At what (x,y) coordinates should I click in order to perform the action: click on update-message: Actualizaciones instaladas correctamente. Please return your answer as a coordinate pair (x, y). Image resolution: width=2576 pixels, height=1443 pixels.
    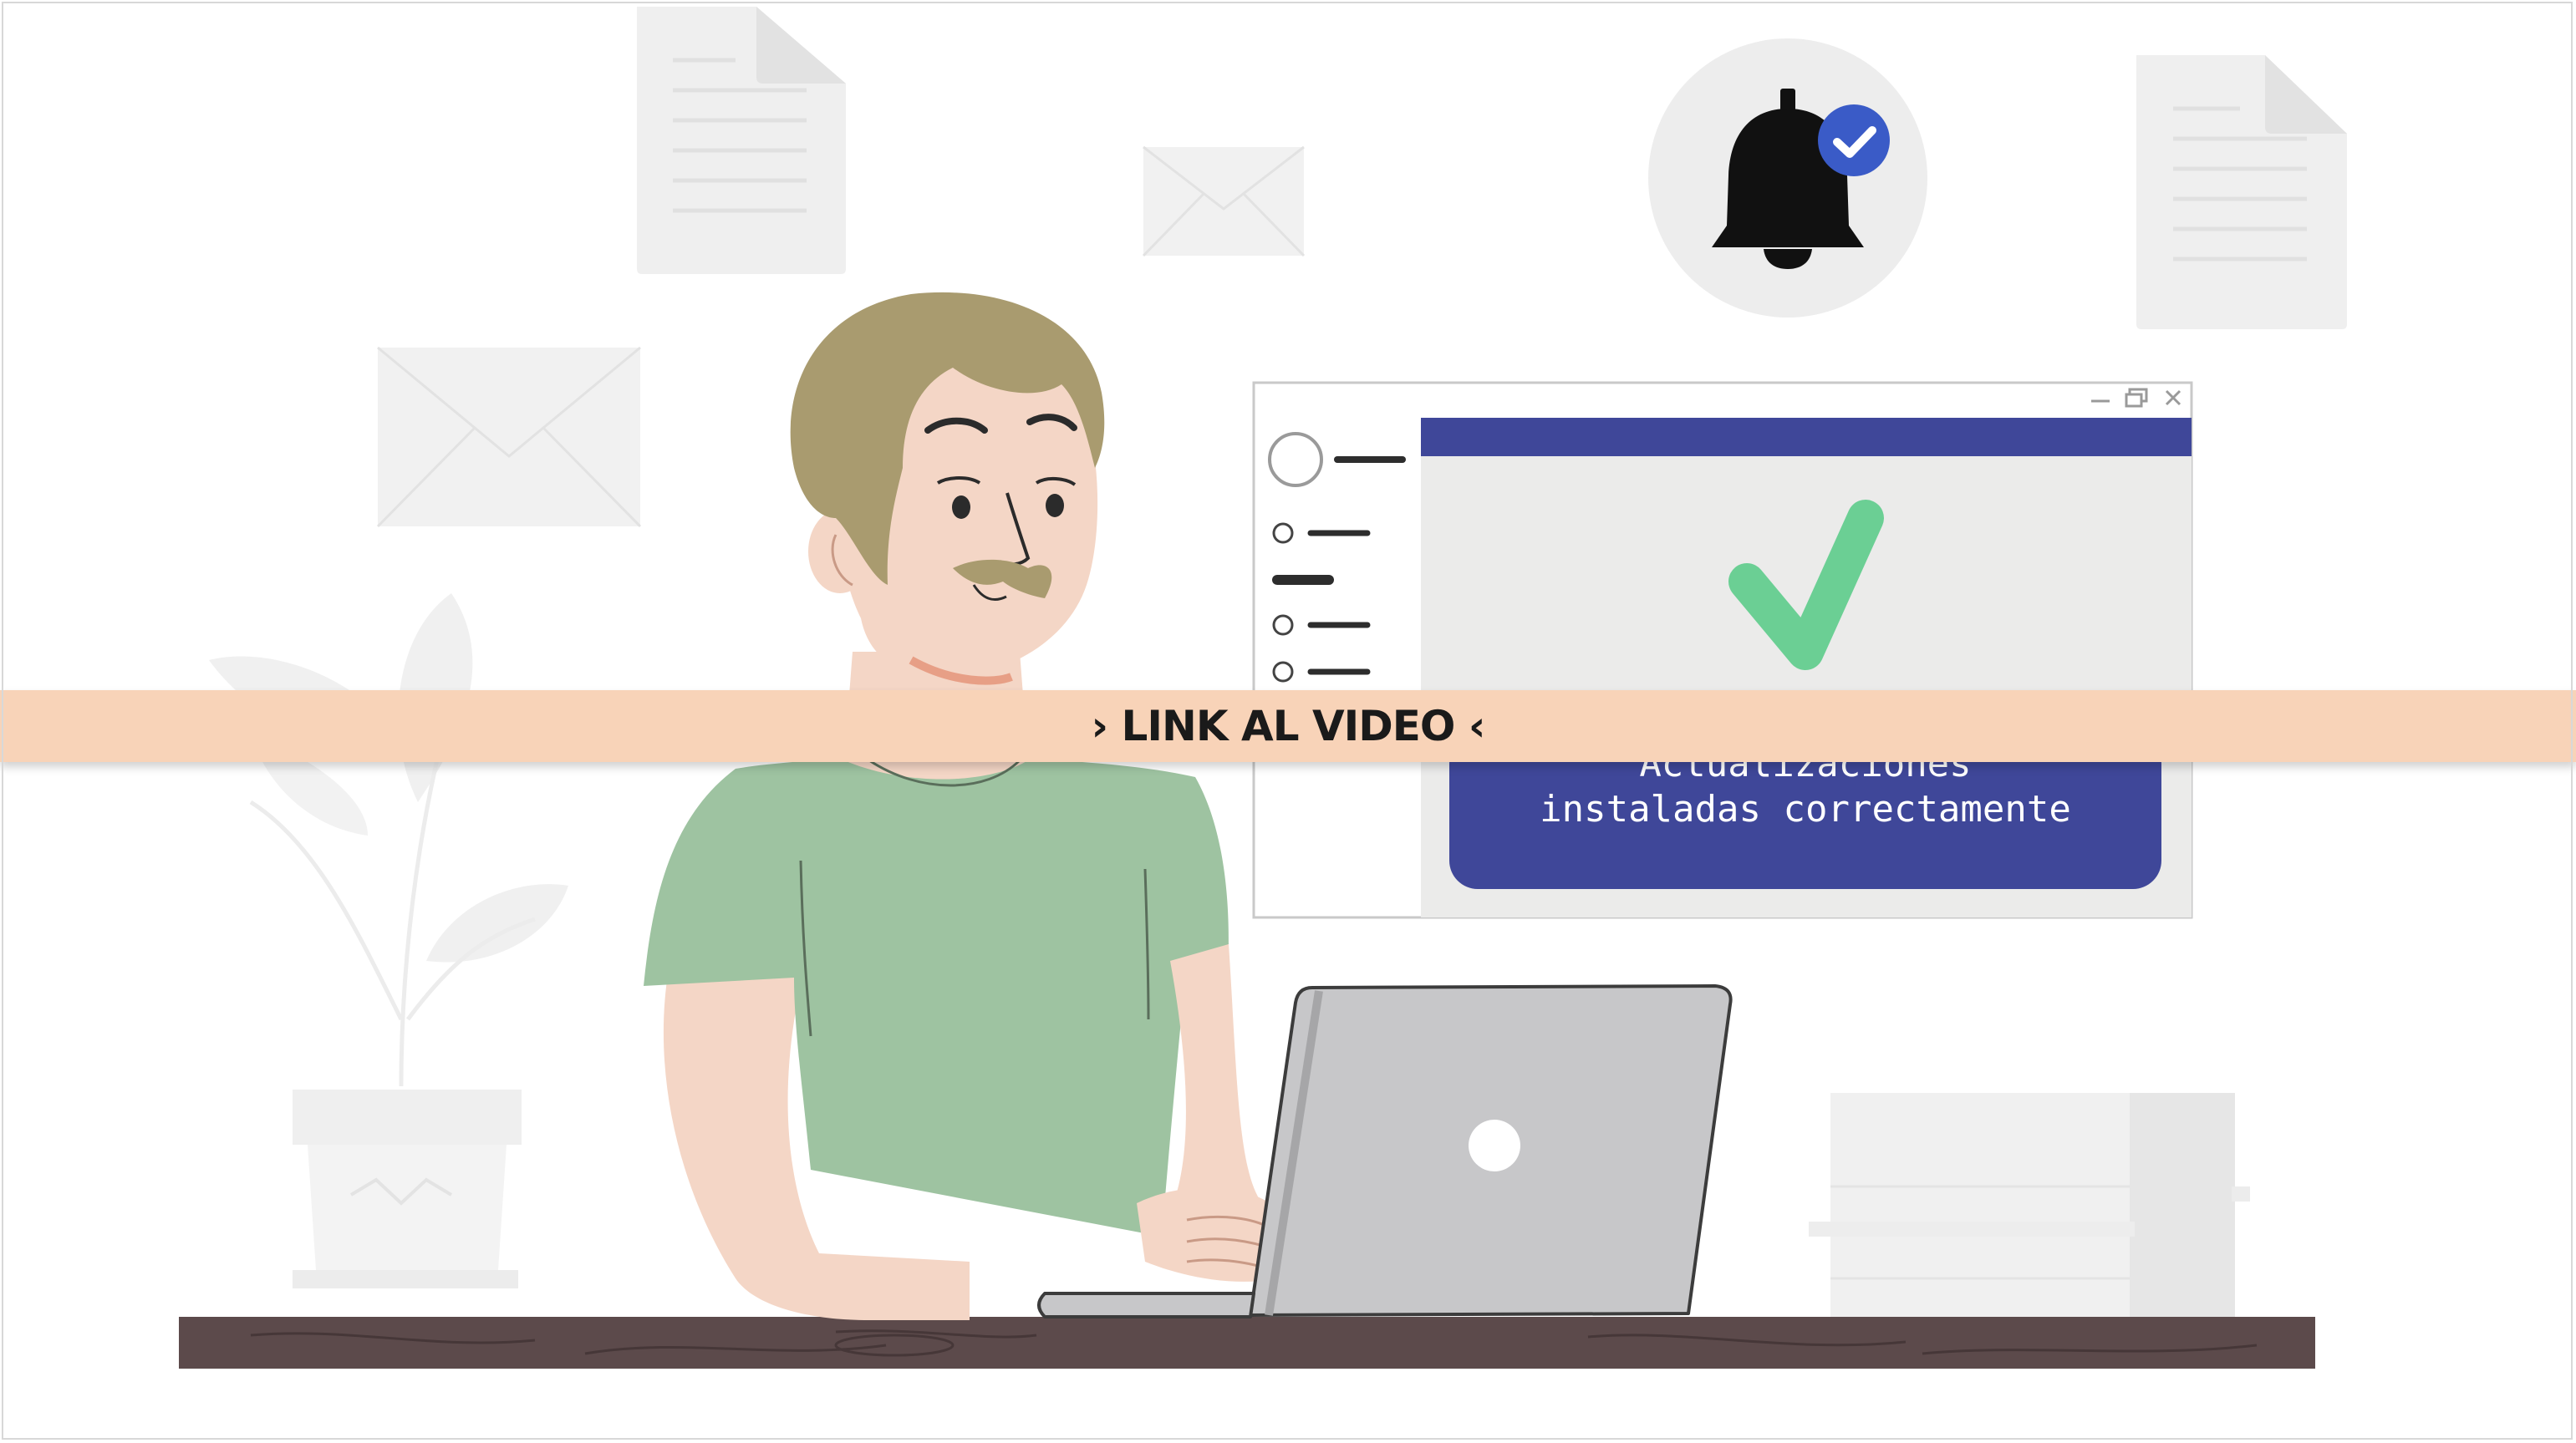
    Looking at the image, I should click on (1805, 819).